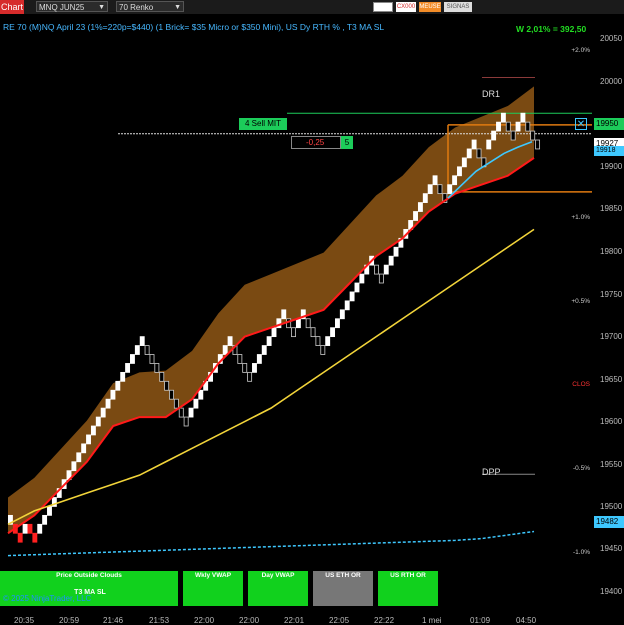 The height and width of the screenshot is (625, 624). I want to click on sell-mit-order-label: 4 Sell MIT, so click(263, 124).